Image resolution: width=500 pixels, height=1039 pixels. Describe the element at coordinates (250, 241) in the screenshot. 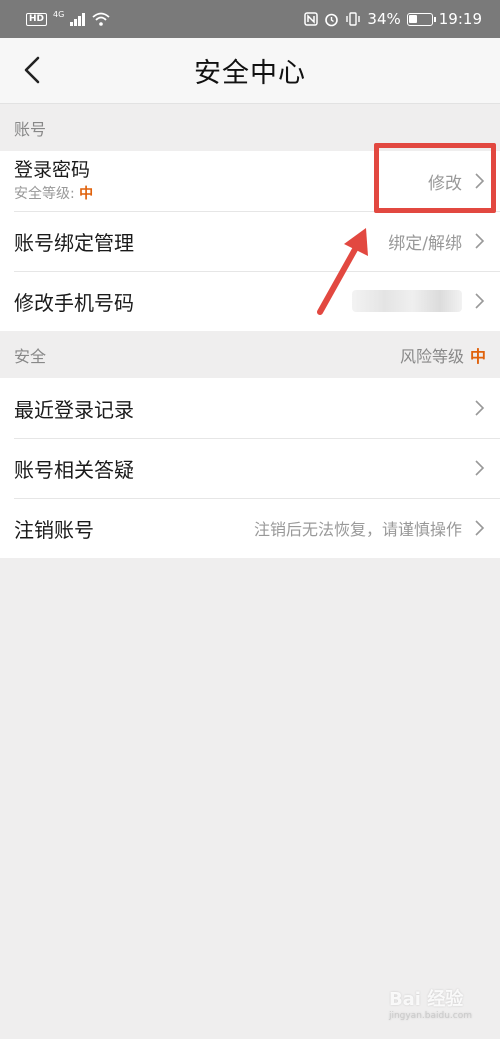

I see `row-account-binding: 账号绑定管理 绑定/解绑` at that location.